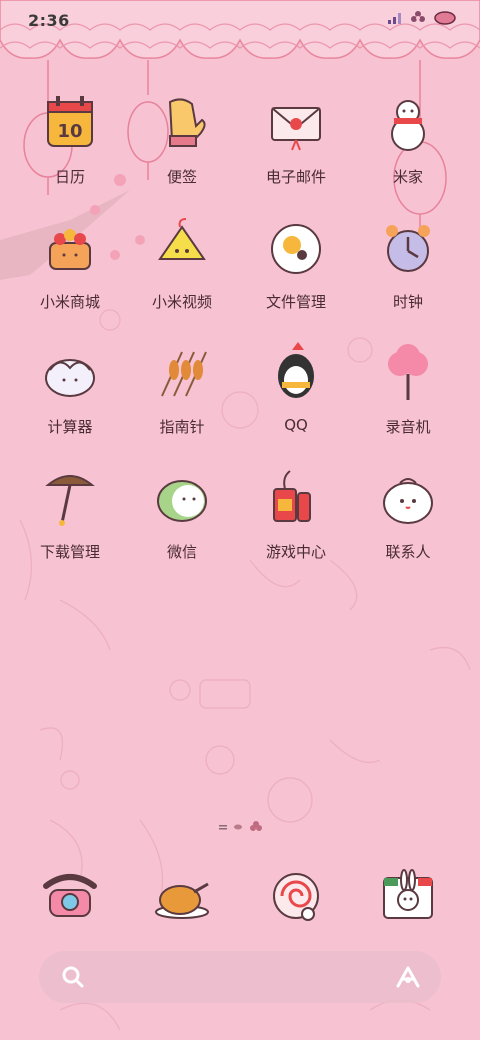 The image size is (480, 1040). I want to click on cake-icon, so click(70, 247).